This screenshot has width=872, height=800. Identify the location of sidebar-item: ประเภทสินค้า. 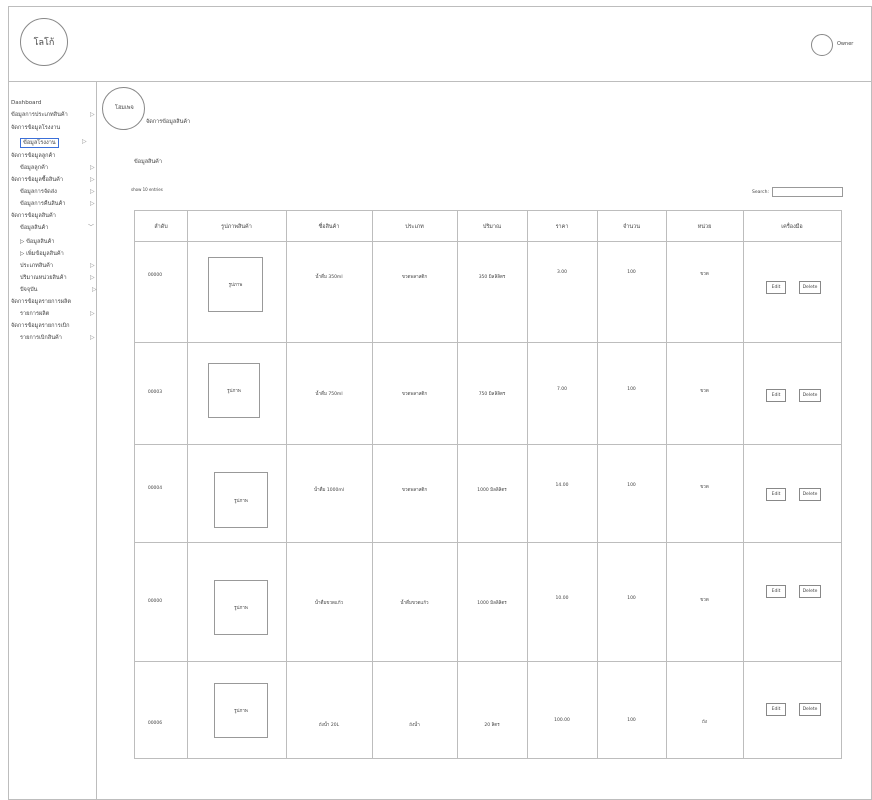
(36, 266).